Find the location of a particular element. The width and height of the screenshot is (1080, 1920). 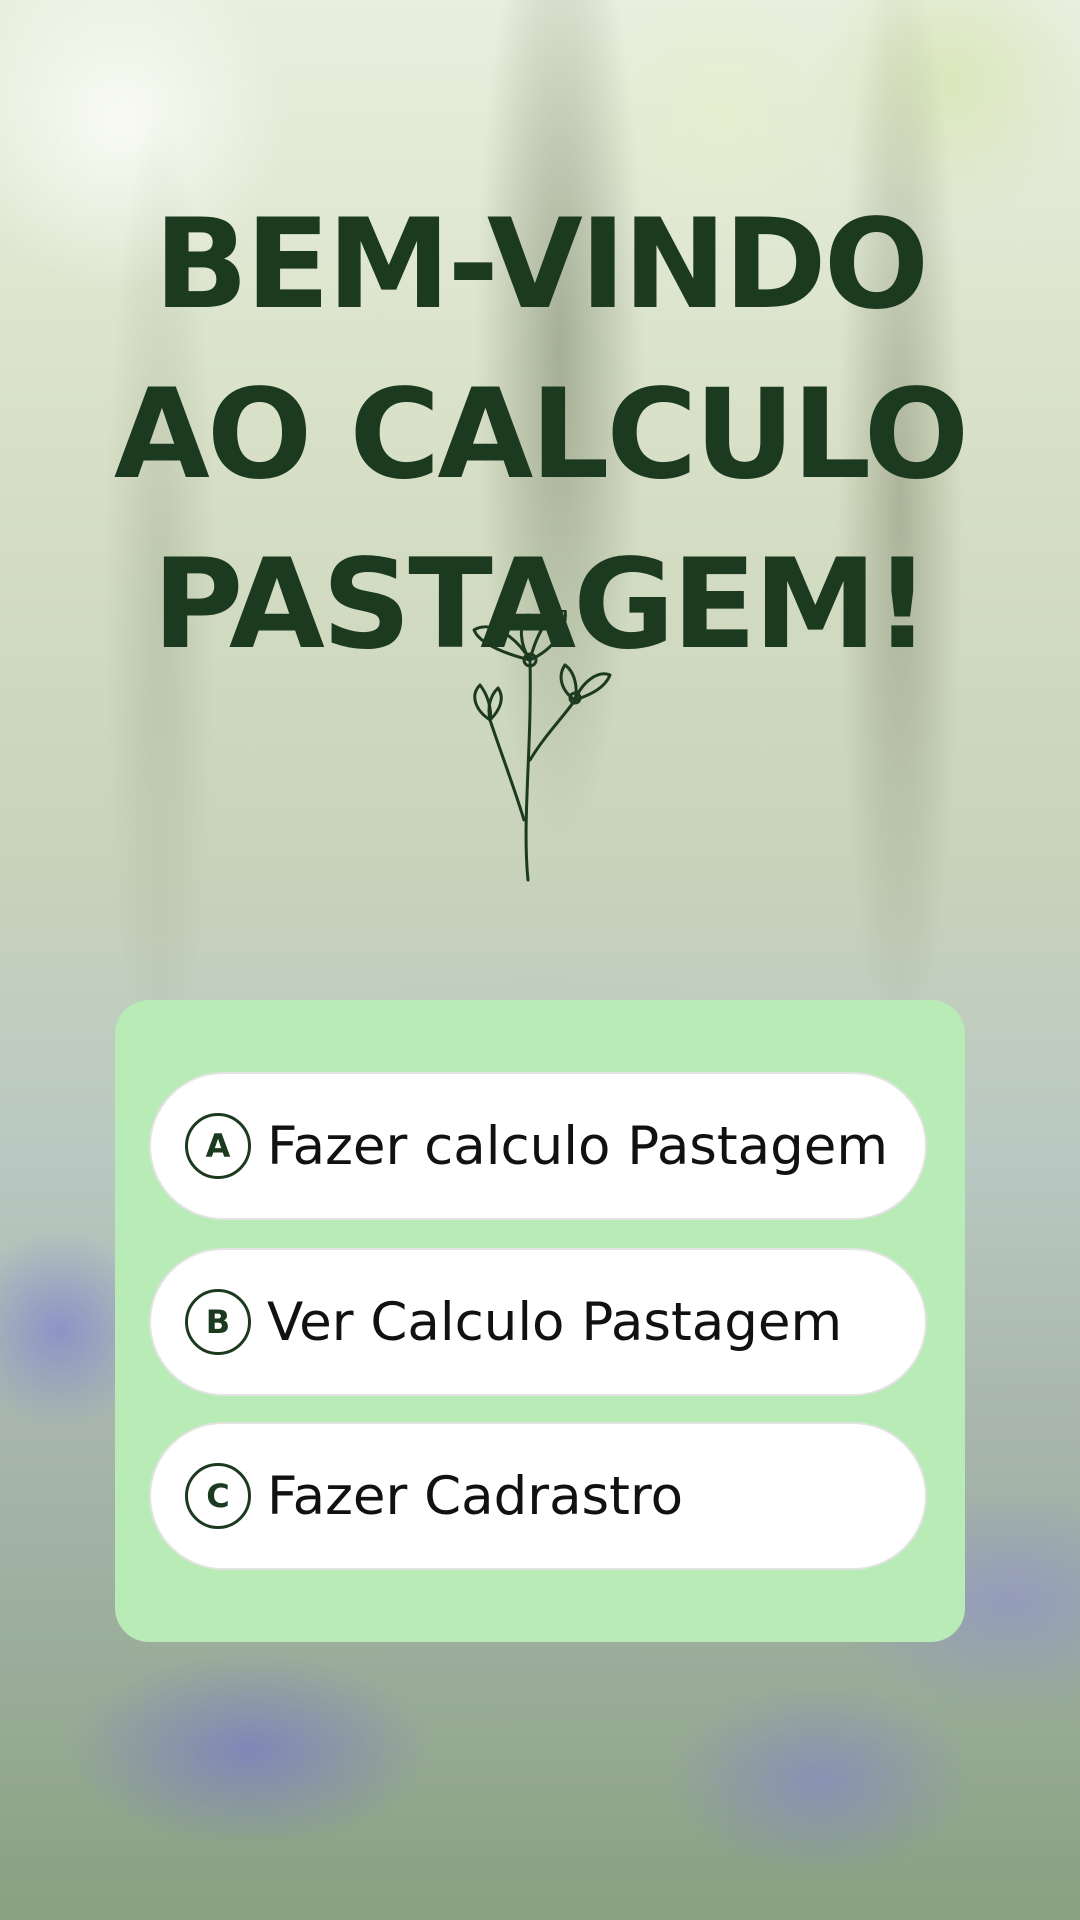

option-c-badge: C is located at coordinates (218, 1496).